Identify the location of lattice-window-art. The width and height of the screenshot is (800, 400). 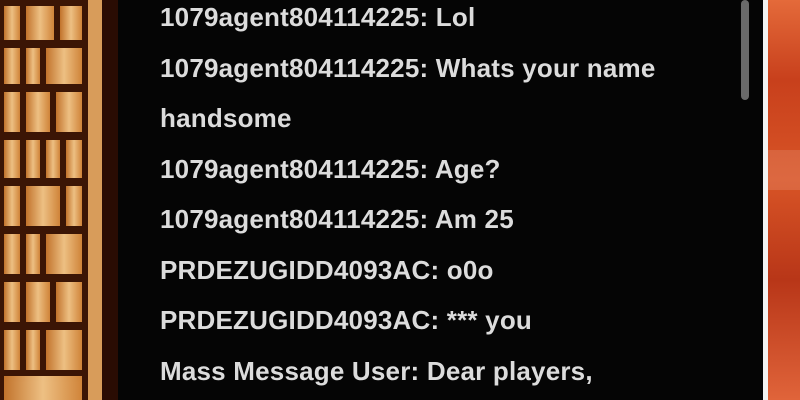
(59, 200).